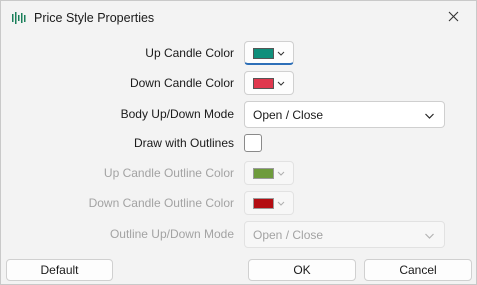 This screenshot has width=477, height=285. I want to click on up-candle-color-label: Up Candle Color, so click(189, 53).